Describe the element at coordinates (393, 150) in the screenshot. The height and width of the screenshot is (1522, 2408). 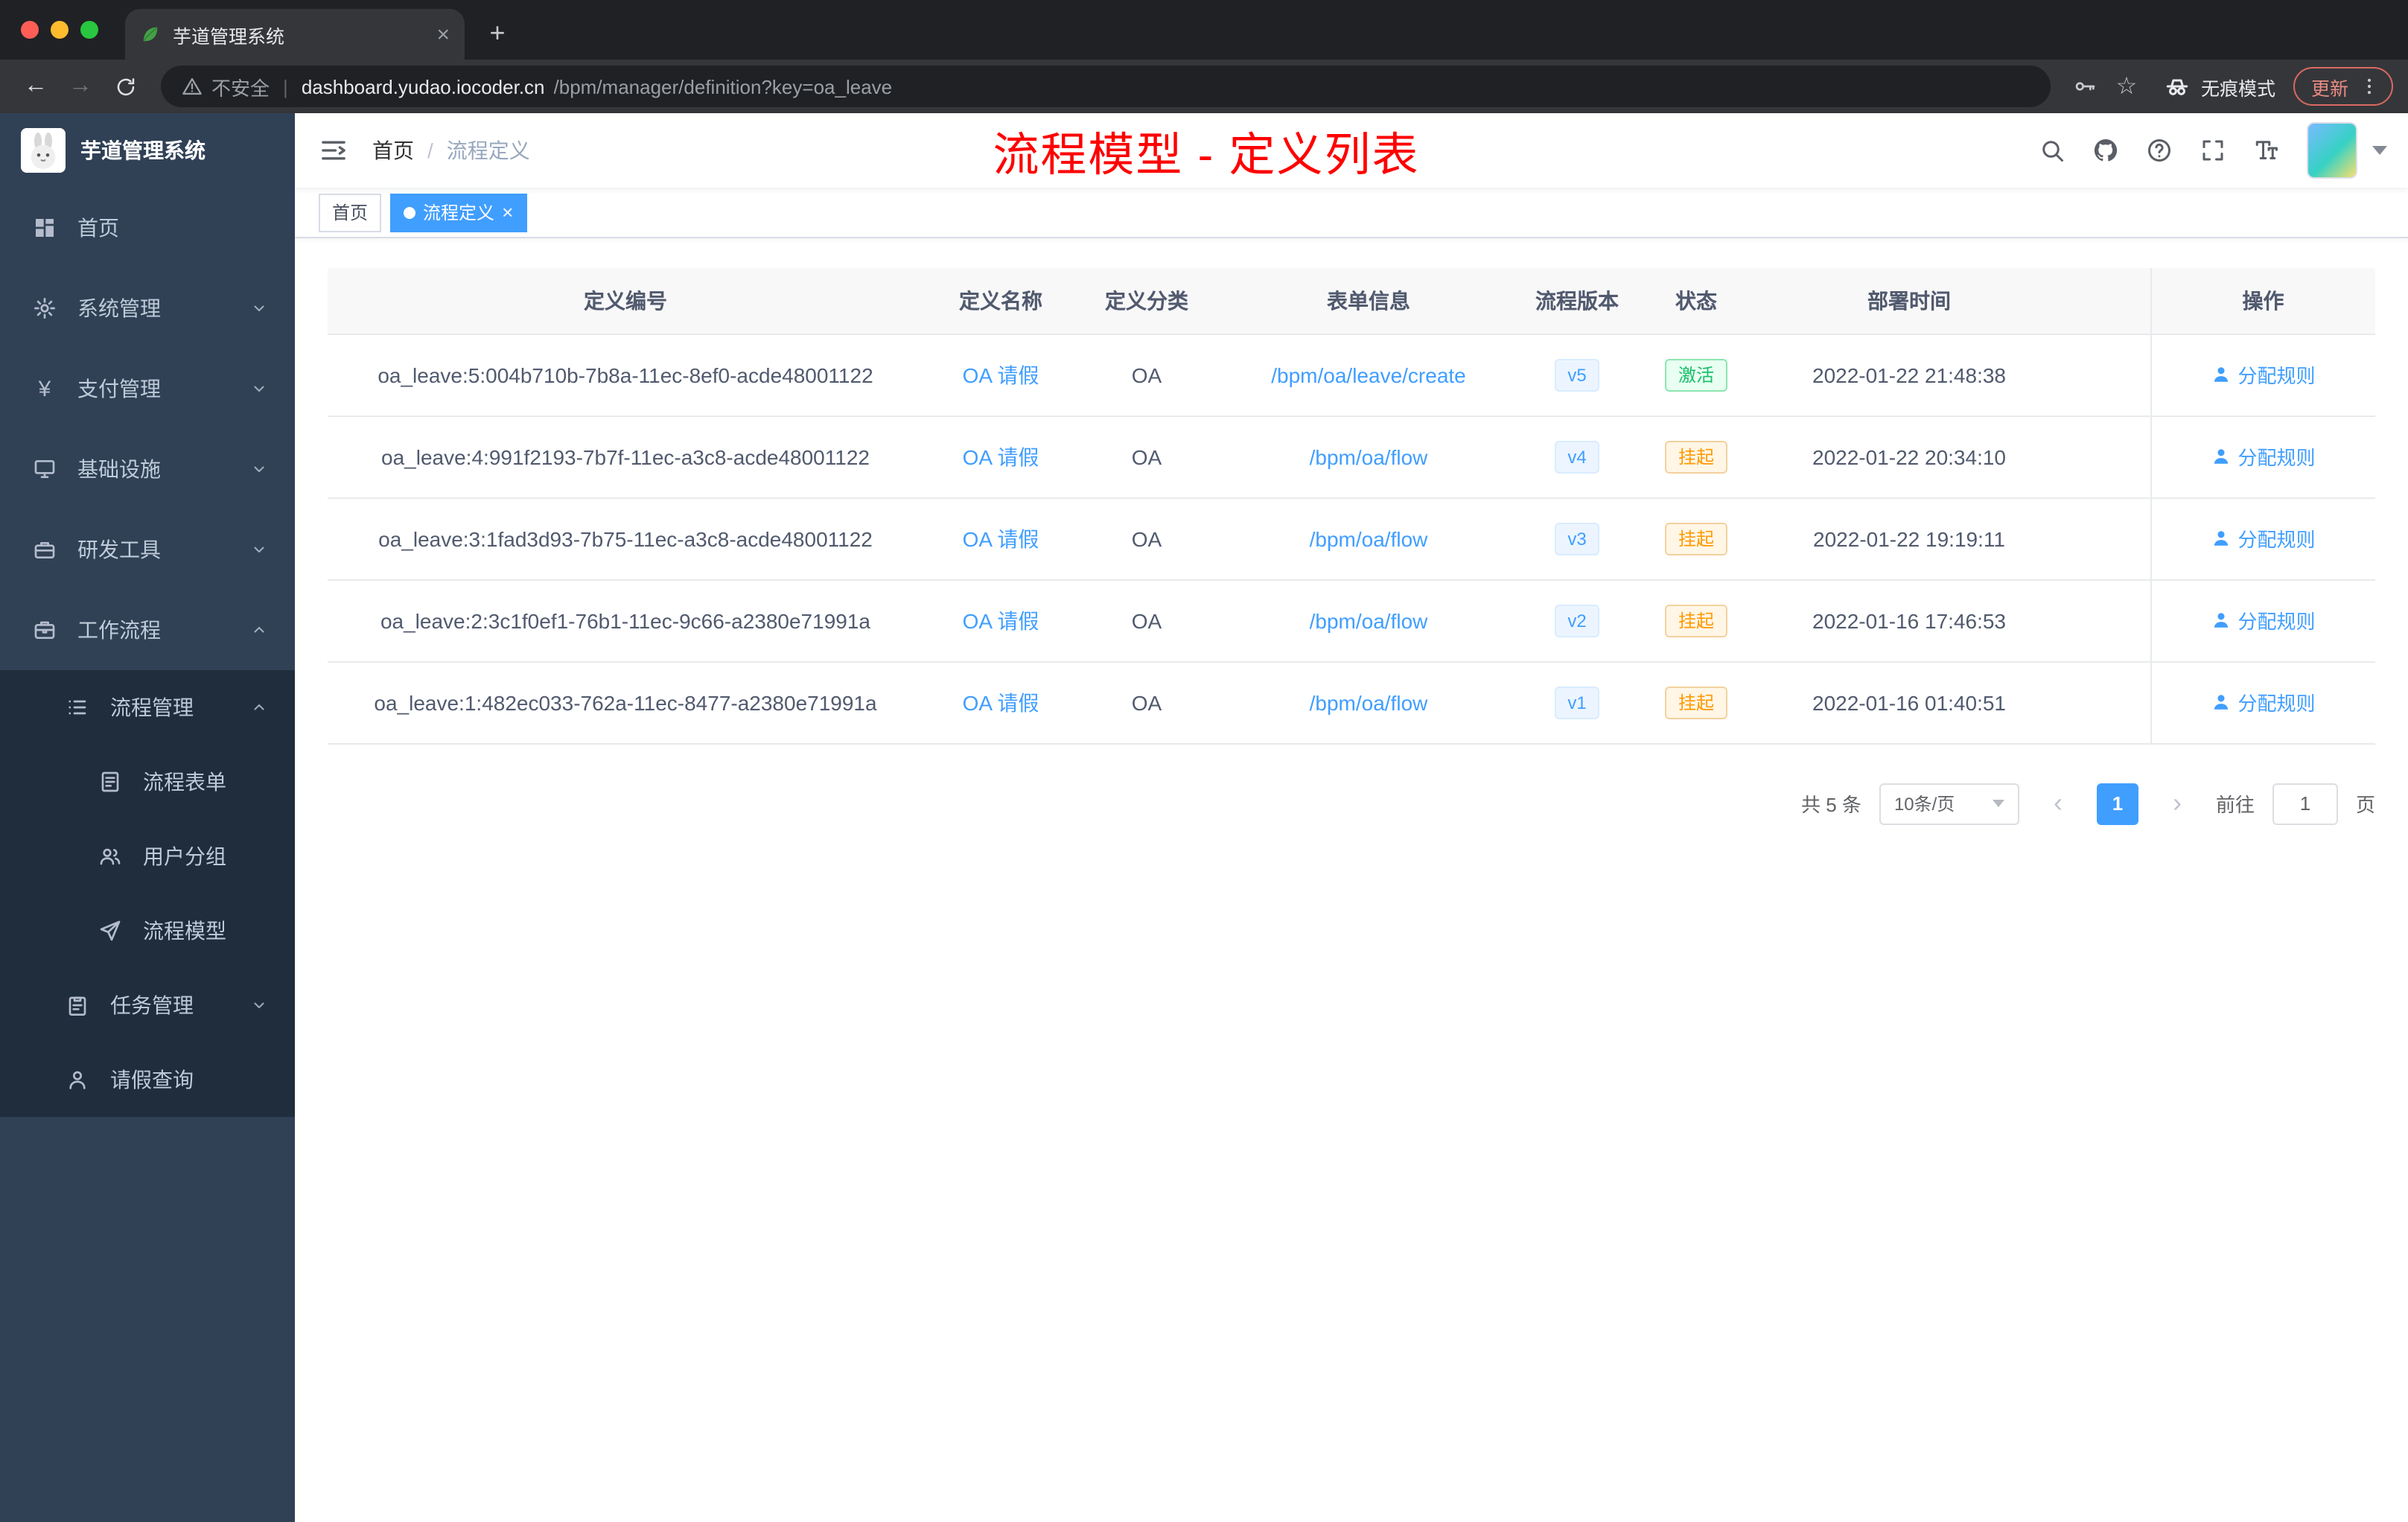
I see `breadcrumb-home: 首页` at that location.